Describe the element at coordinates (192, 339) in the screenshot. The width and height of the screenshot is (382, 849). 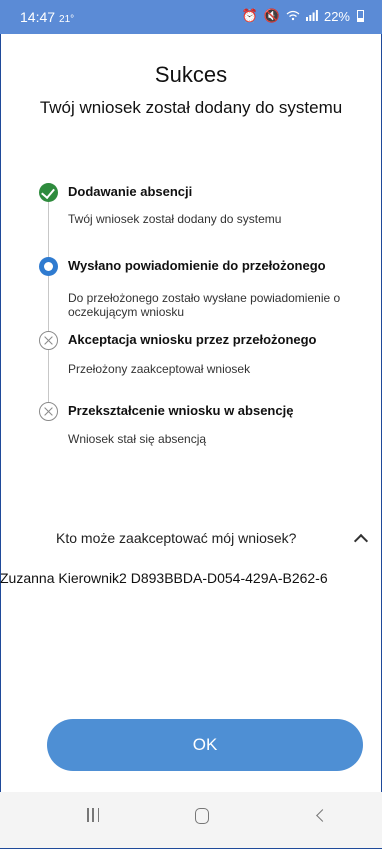
I see `step-title: Akceptacja wniosku przez przełożonego` at that location.